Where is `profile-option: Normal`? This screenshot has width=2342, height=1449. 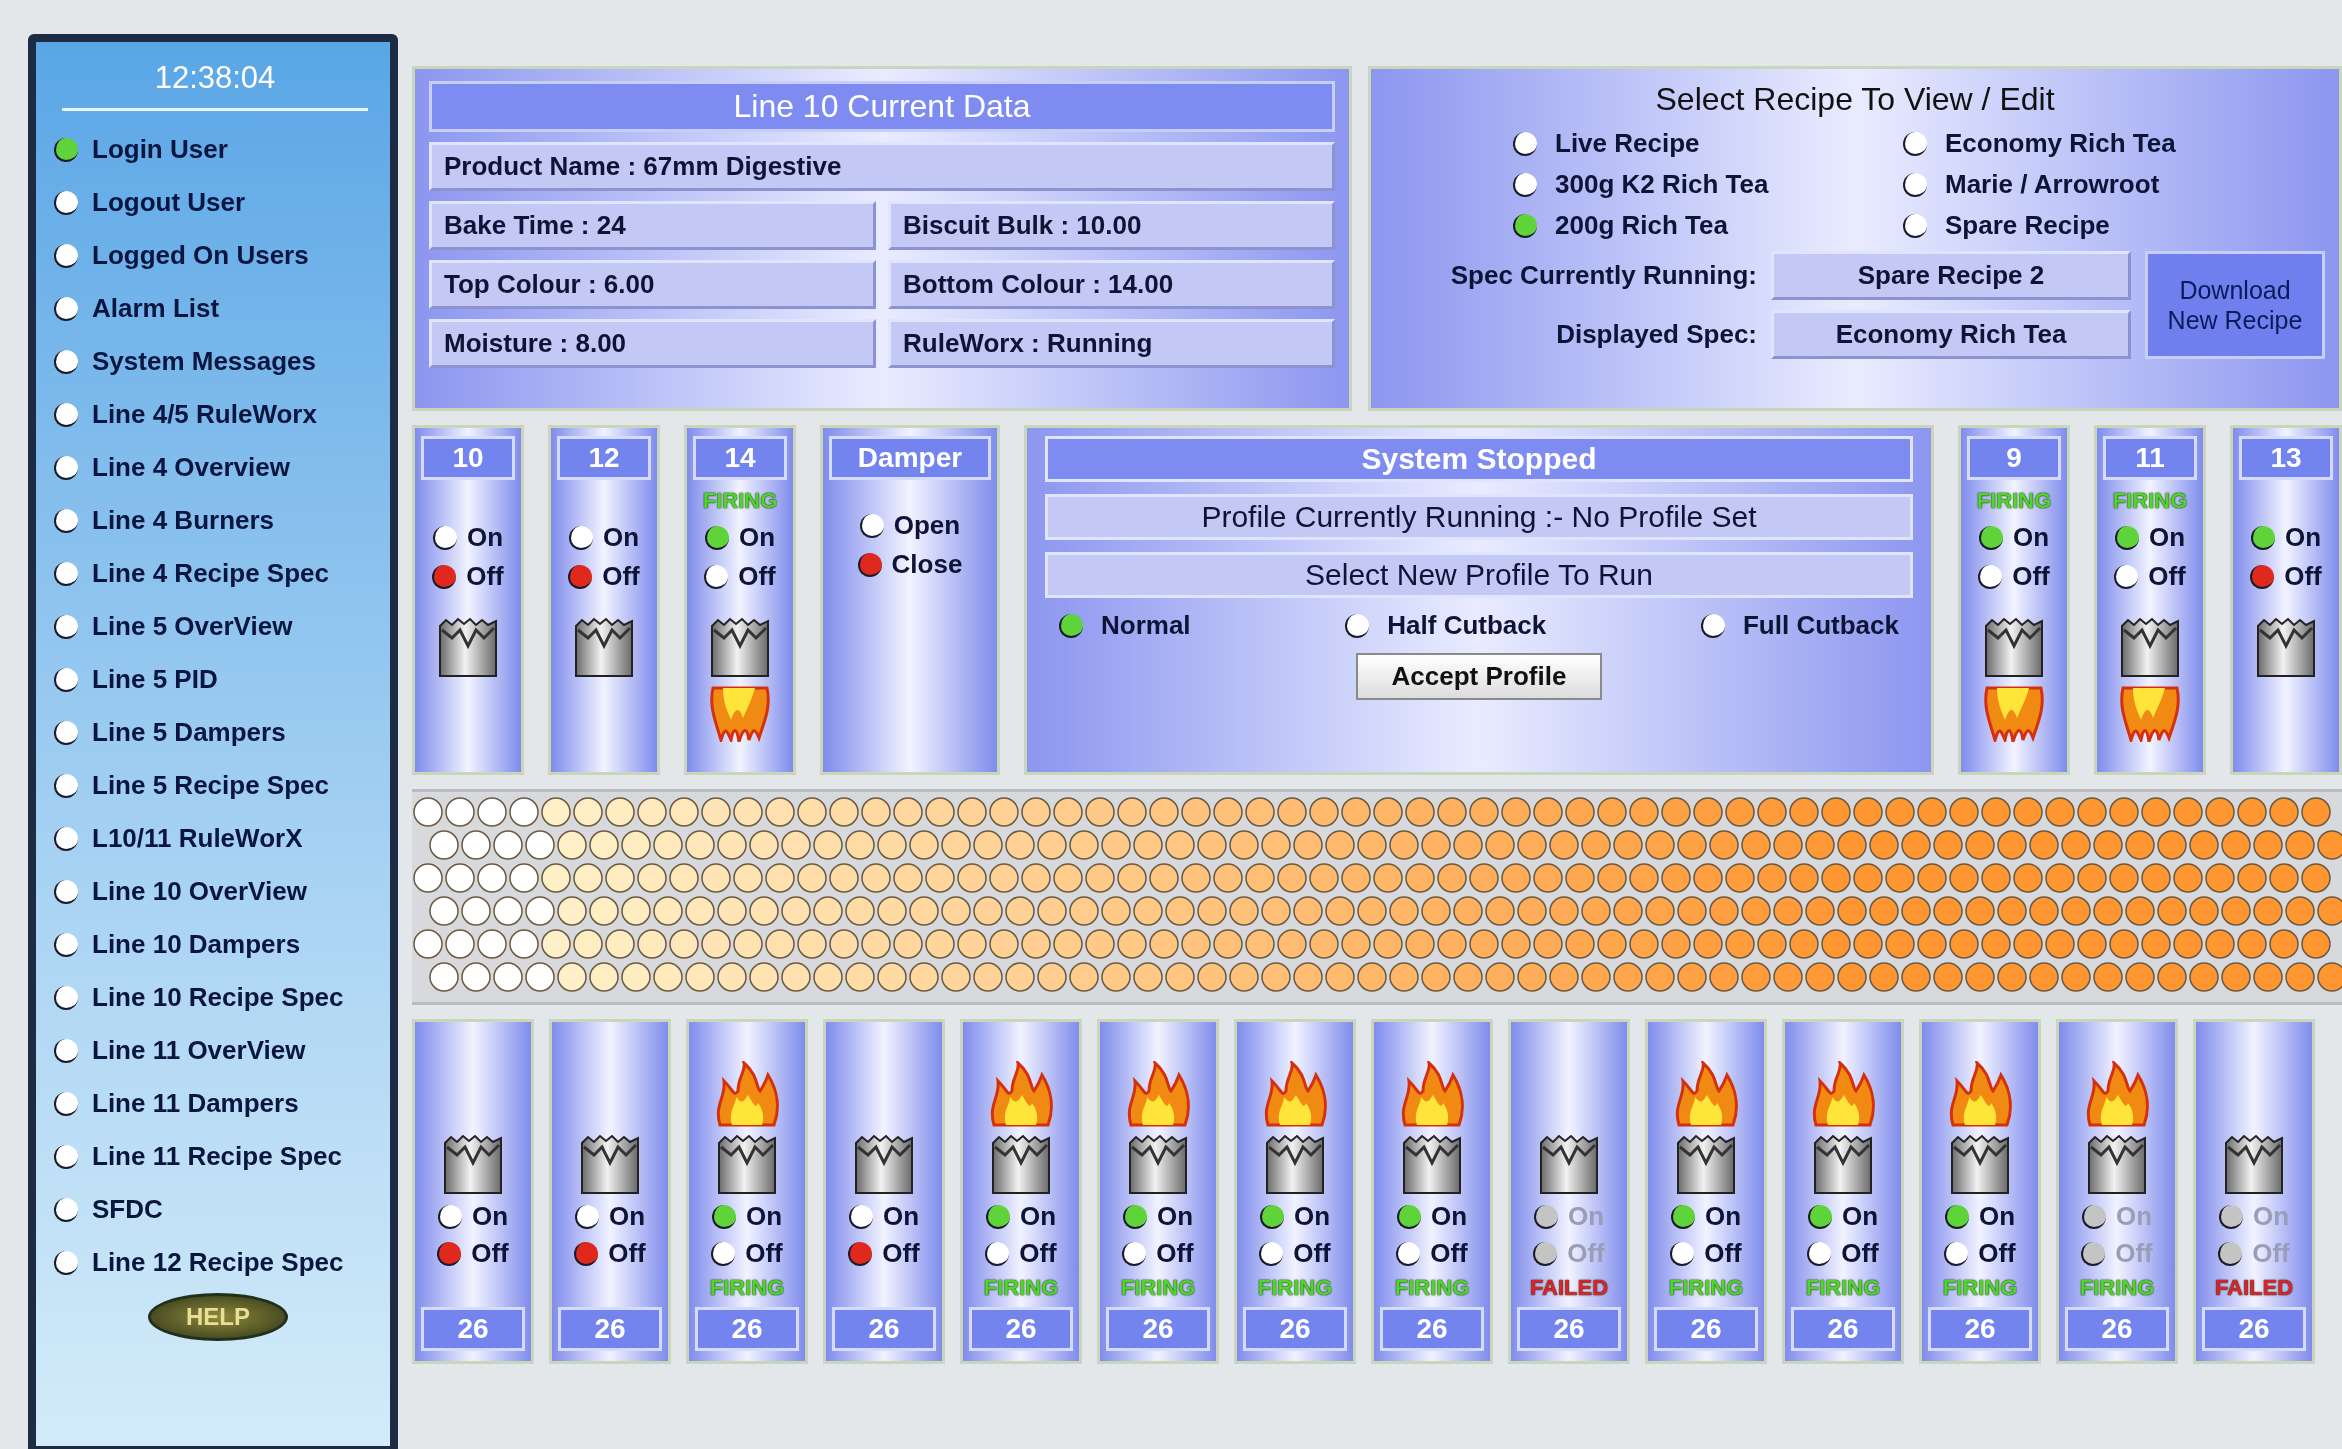
profile-option: Normal is located at coordinates (1125, 625).